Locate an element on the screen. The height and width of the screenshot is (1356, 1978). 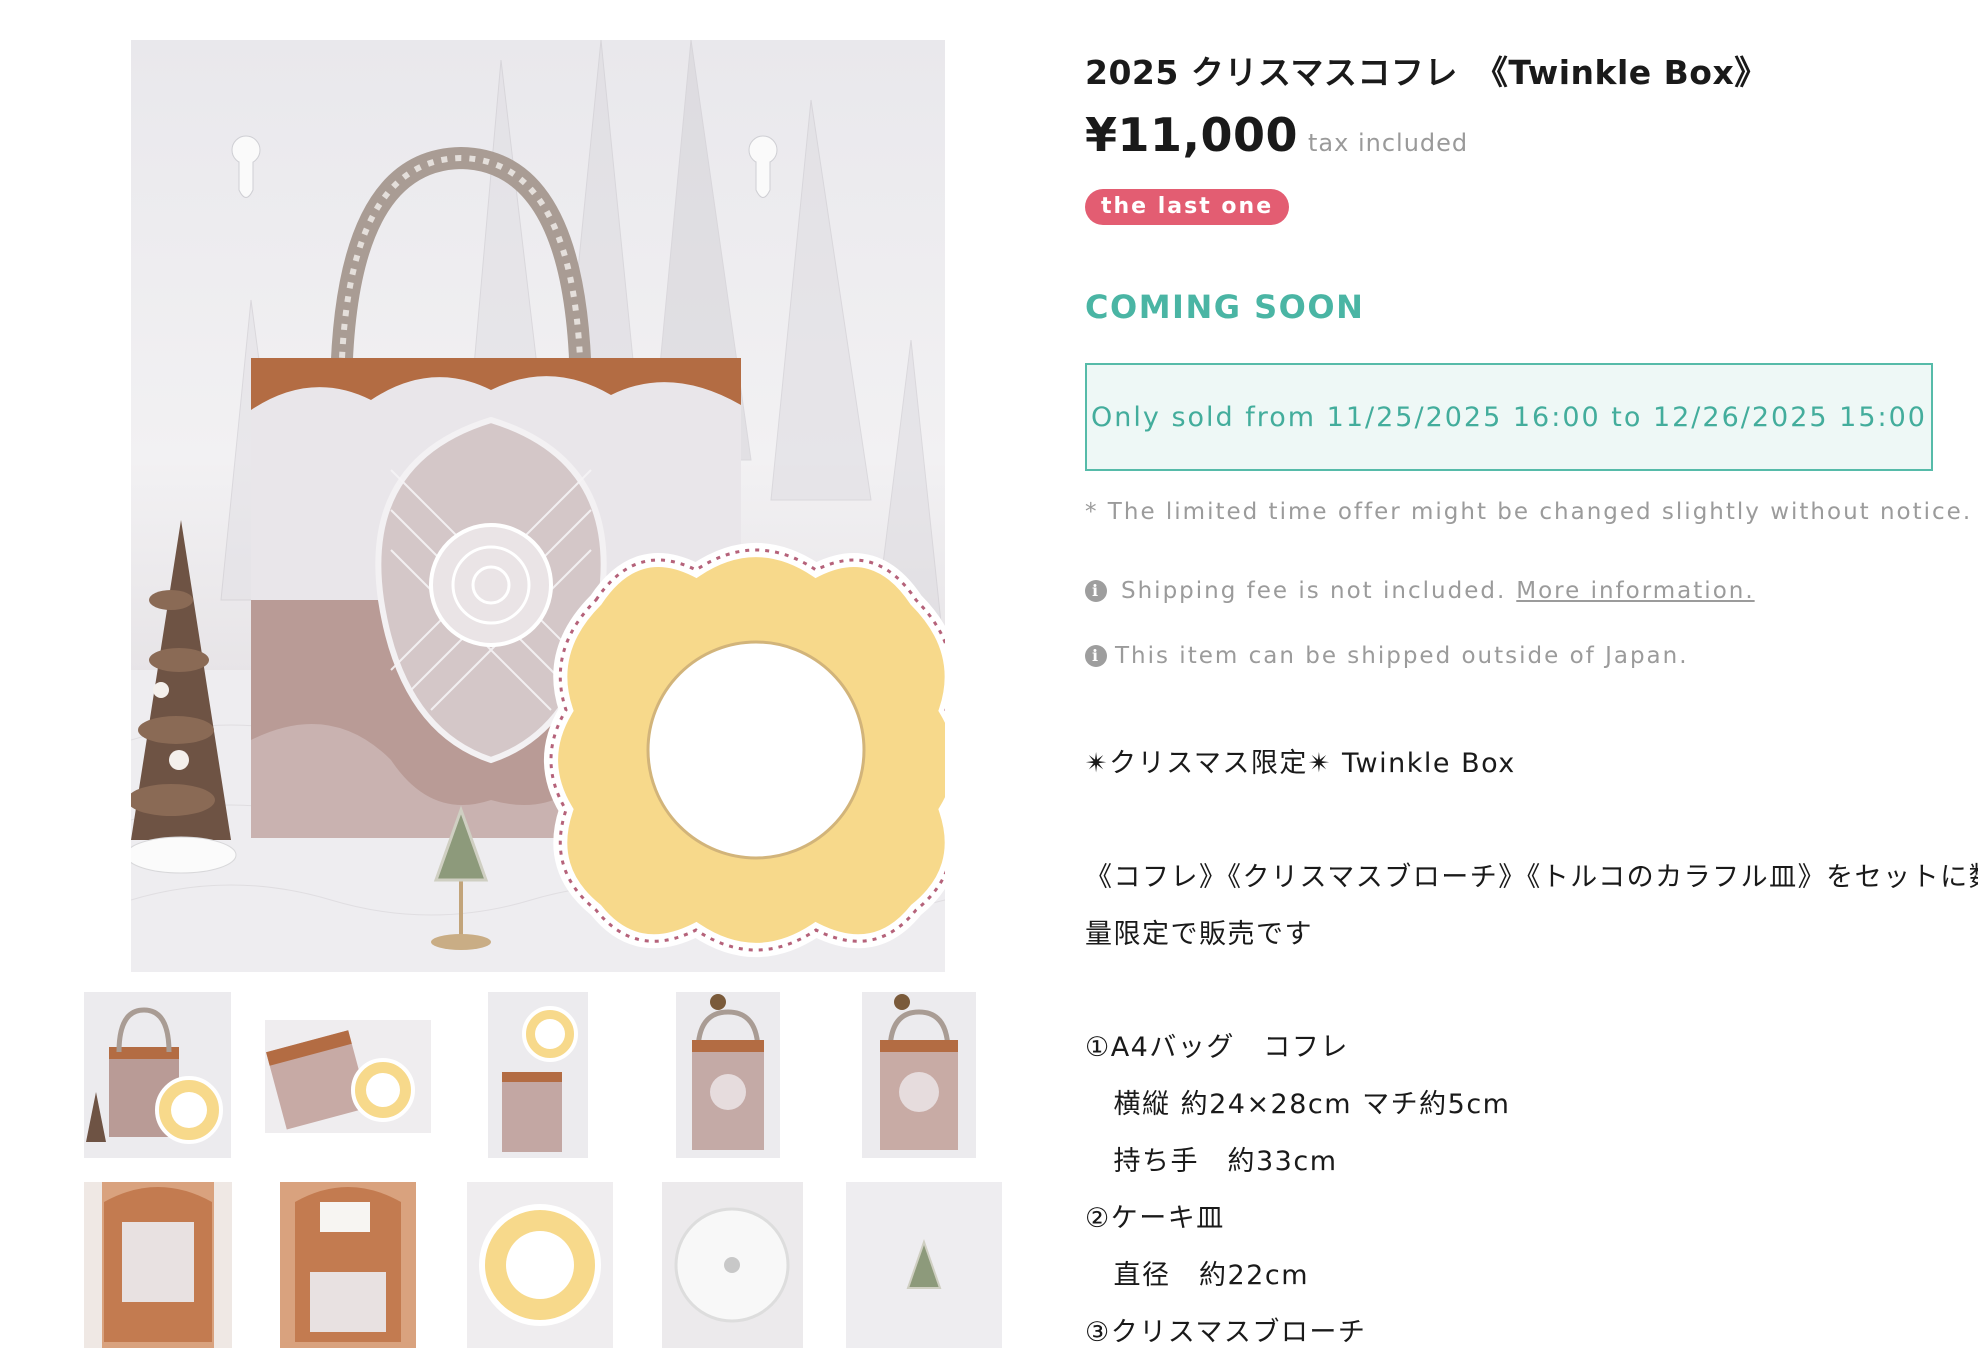
description-line: ③クリスマスブローチ is located at coordinates (1226, 1332).